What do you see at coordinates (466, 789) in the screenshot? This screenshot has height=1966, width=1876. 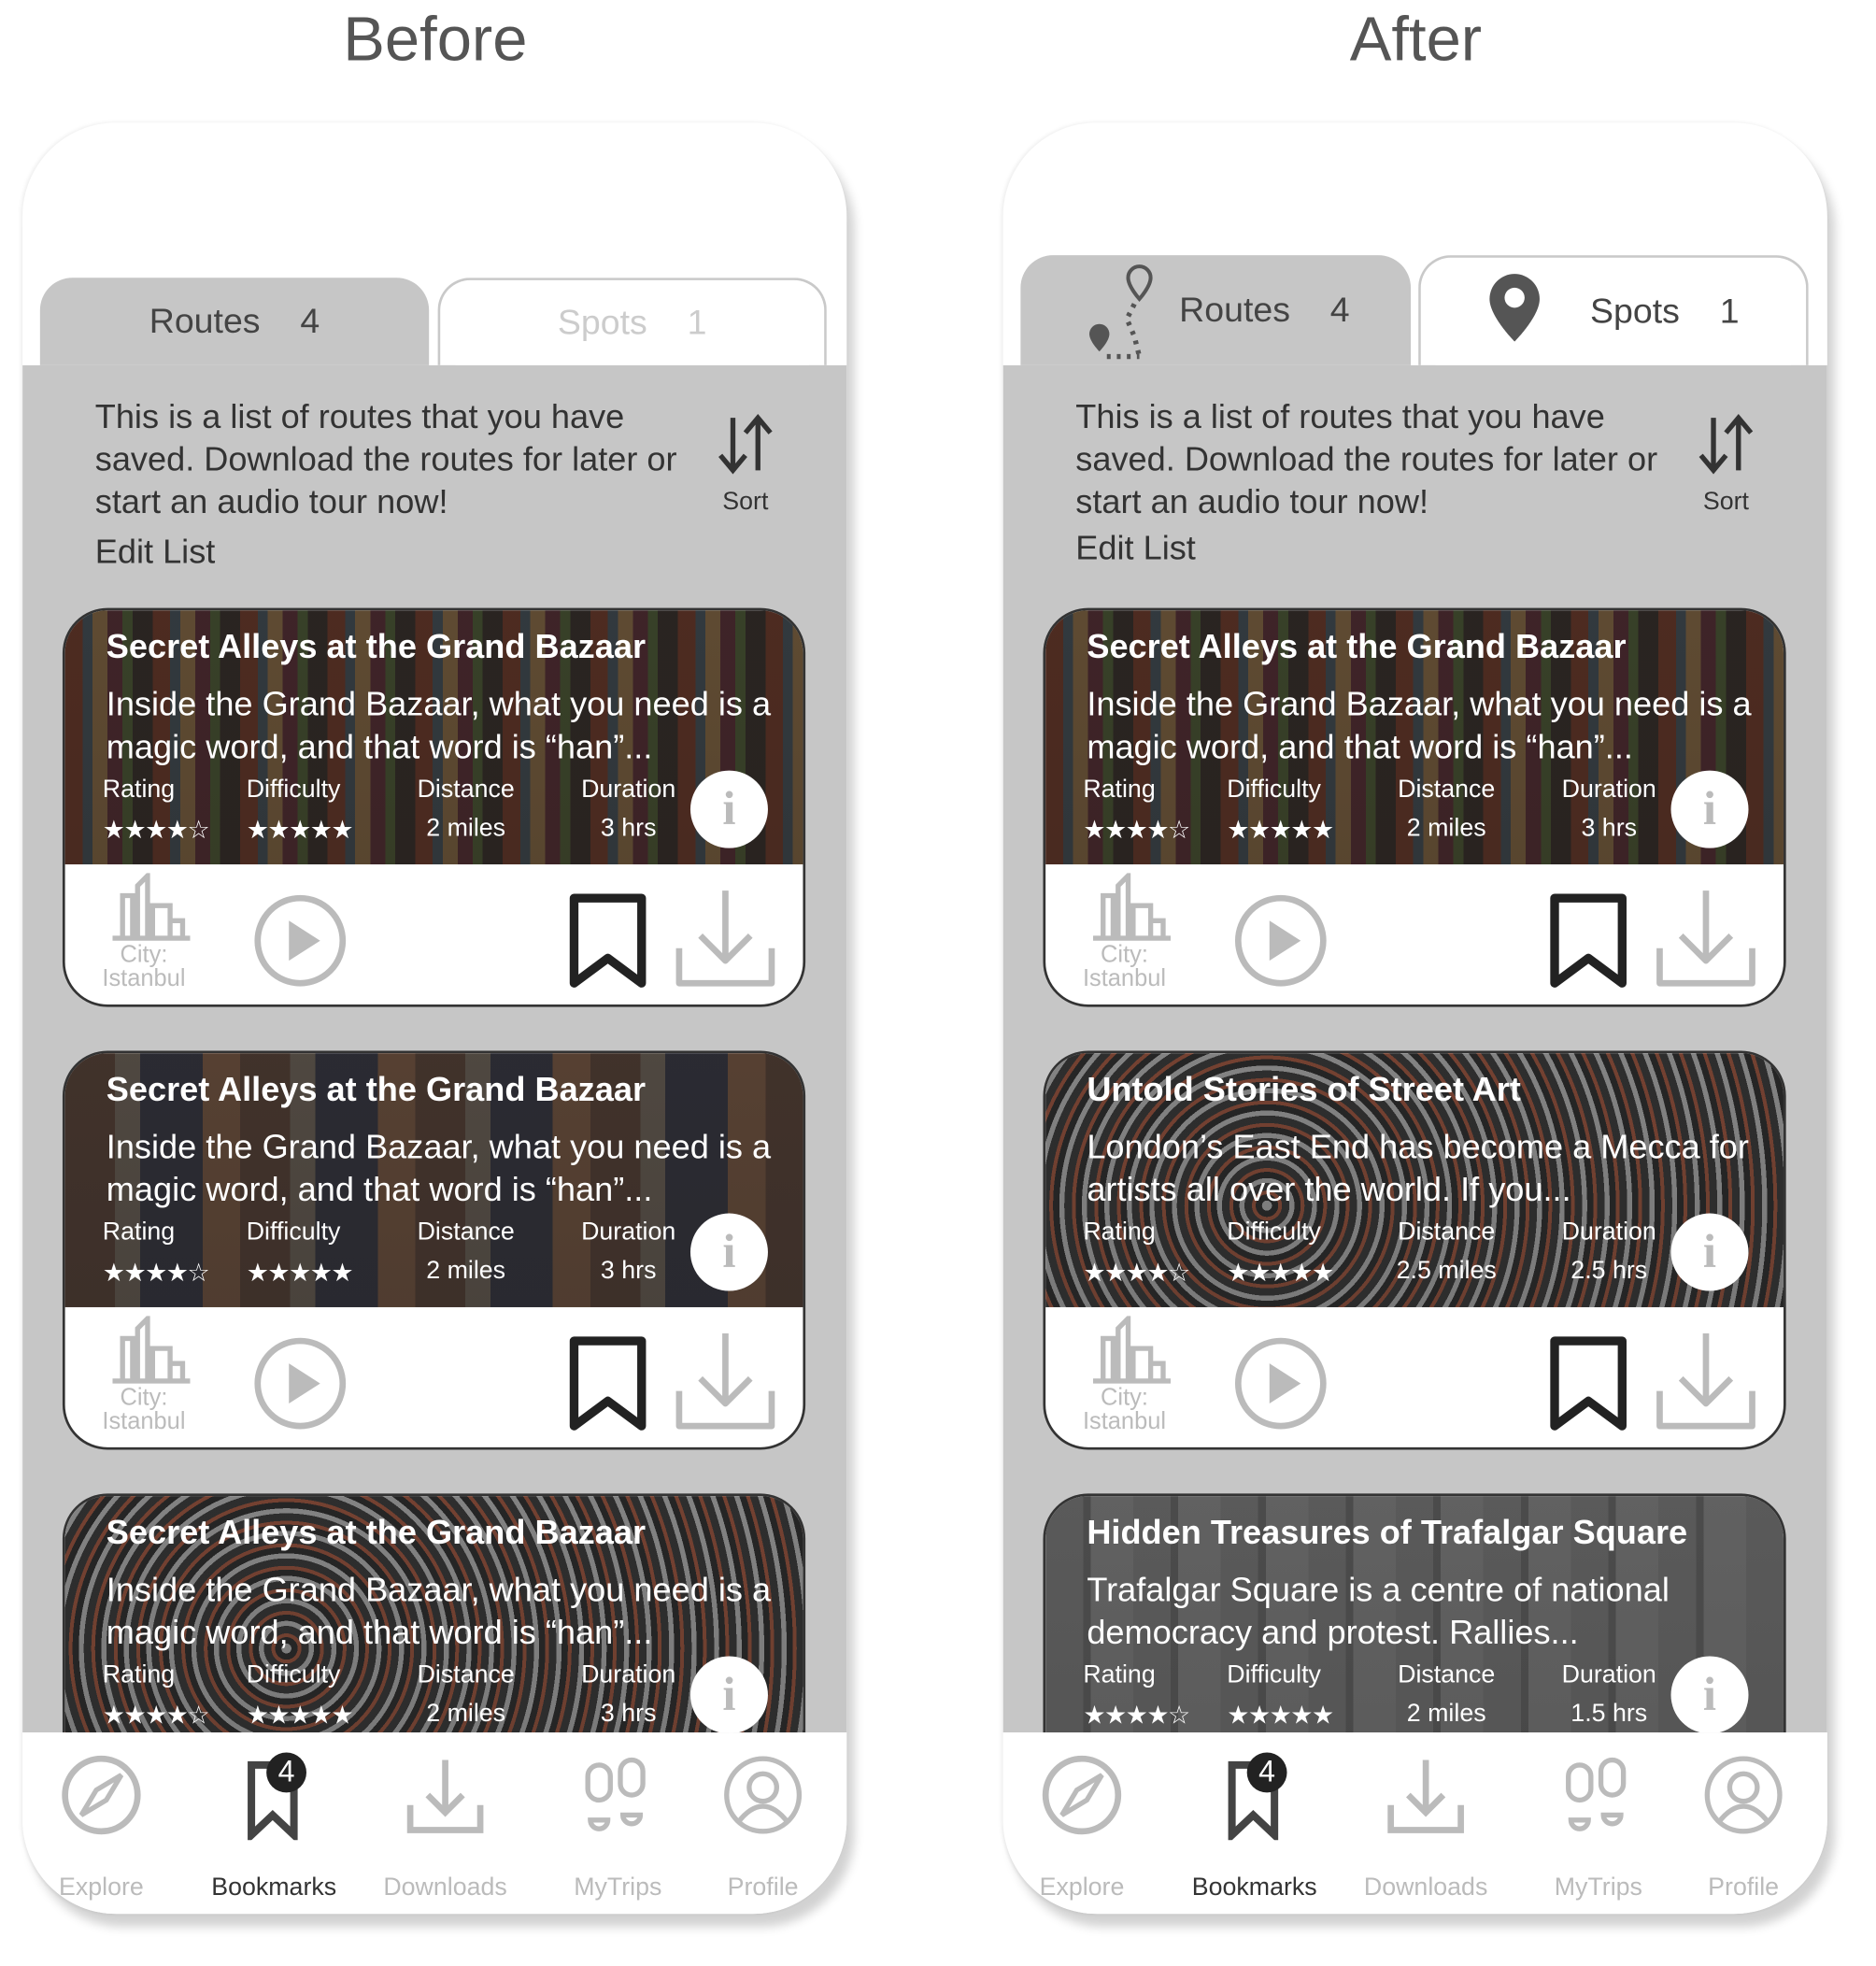 I see `stat-label: Distance` at bounding box center [466, 789].